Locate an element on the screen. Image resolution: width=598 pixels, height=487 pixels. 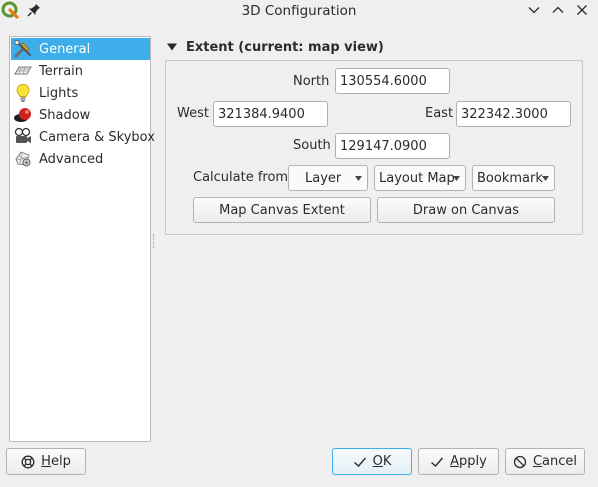
ok-button: OK is located at coordinates (372, 461).